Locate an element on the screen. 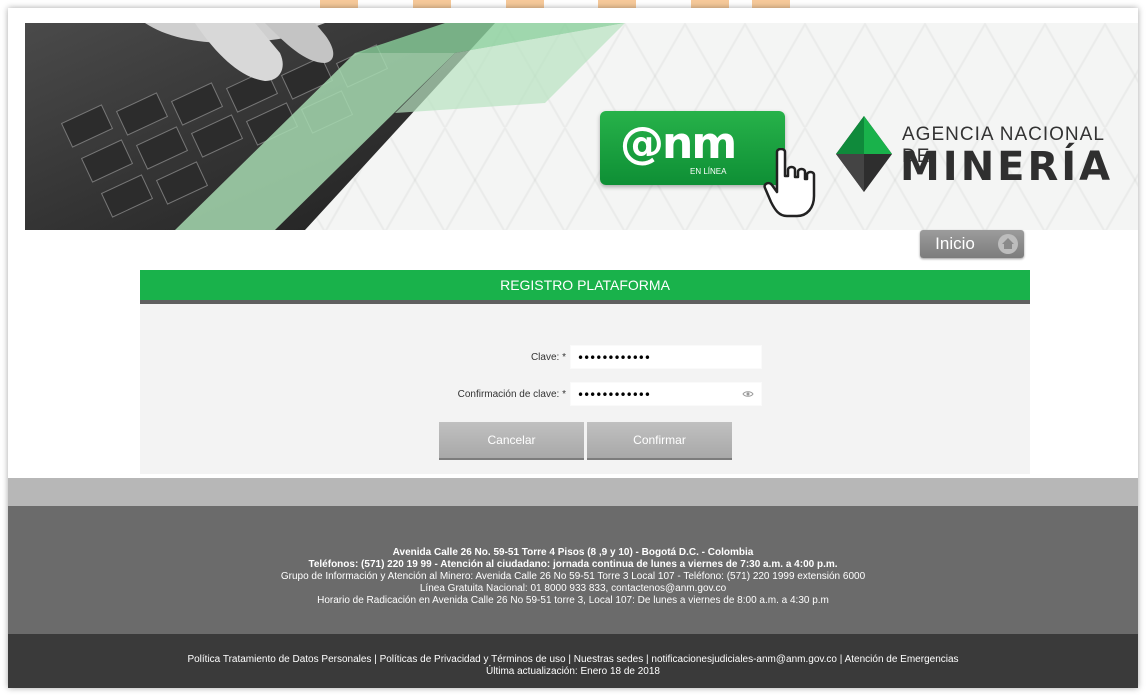 The image size is (1146, 695). registro-plataforma-title: REGISTRO PLATAFORMA is located at coordinates (585, 287).